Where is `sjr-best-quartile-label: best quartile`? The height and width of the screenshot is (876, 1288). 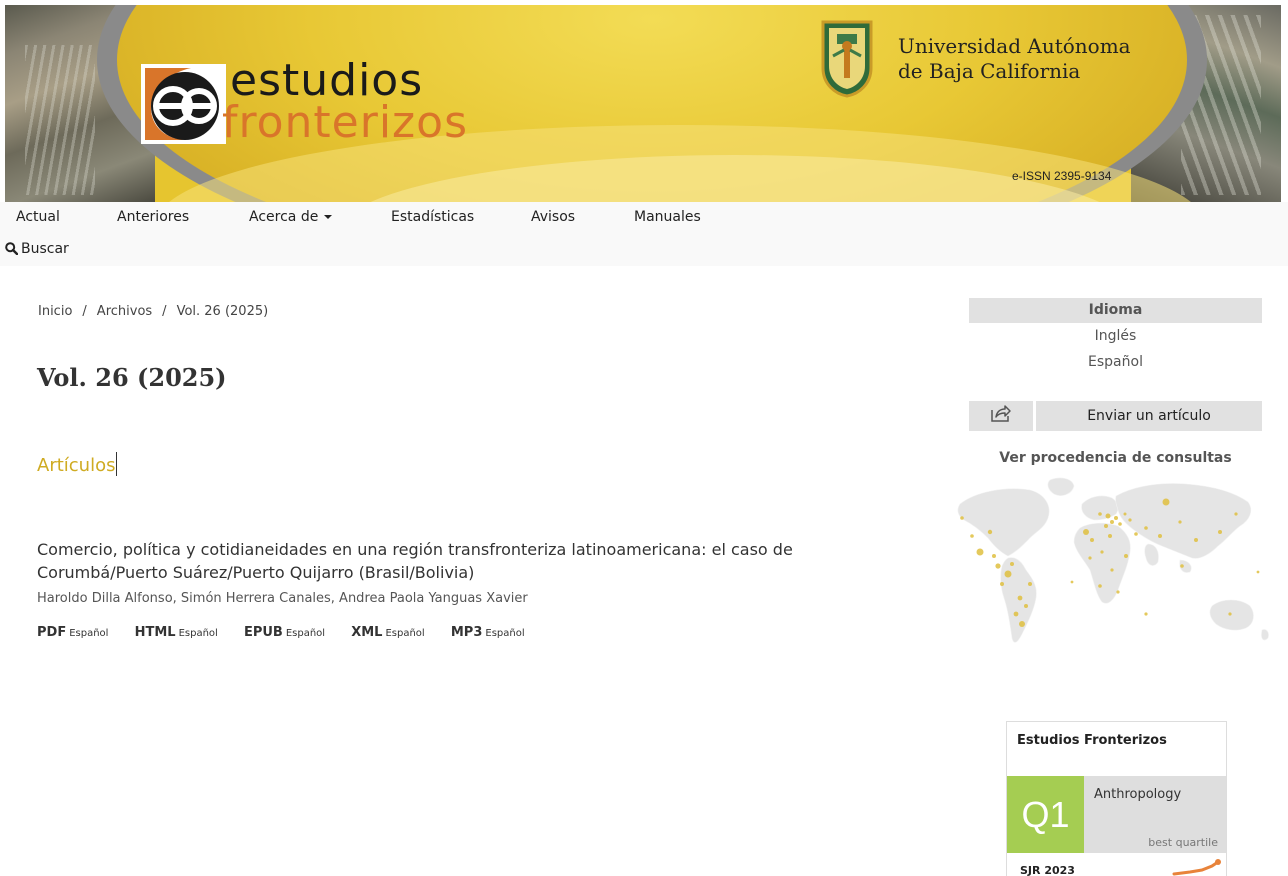 sjr-best-quartile-label: best quartile is located at coordinates (1183, 842).